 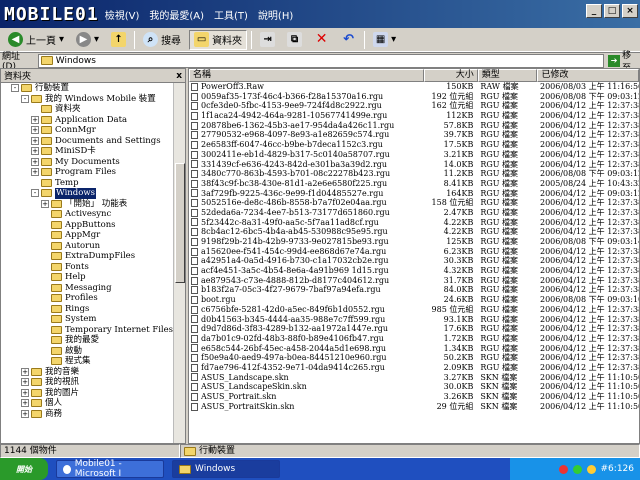 What do you see at coordinates (450, 75) in the screenshot?
I see `column-size: 大小` at bounding box center [450, 75].